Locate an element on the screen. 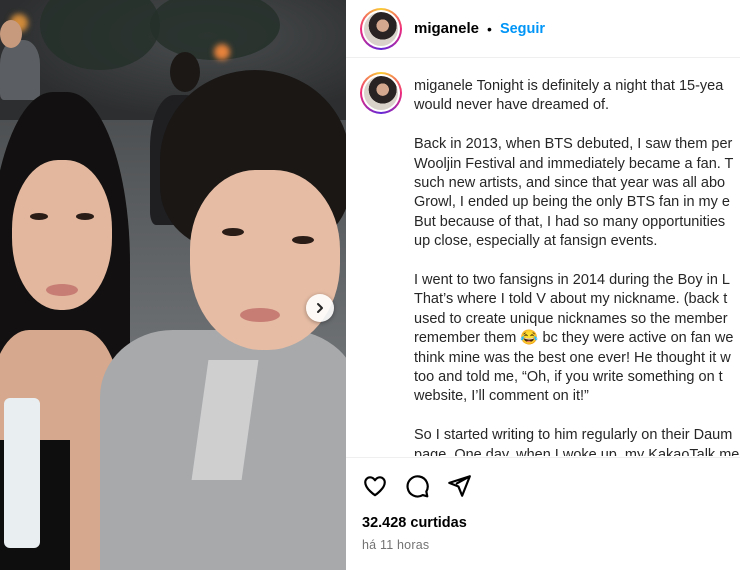 The height and width of the screenshot is (570, 740). post-actions: 32.428 curtidas há 11 horas is located at coordinates (543, 513).